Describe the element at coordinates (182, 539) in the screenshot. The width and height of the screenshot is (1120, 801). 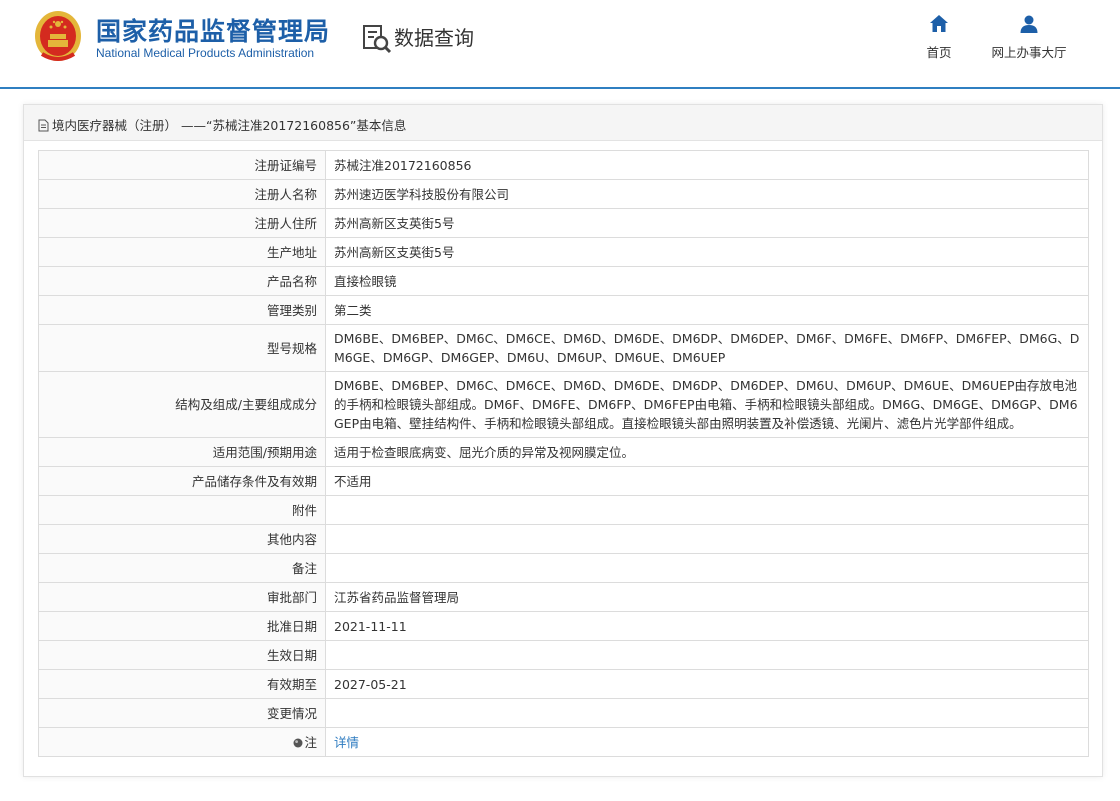
I see `field-label: 其他内容` at that location.